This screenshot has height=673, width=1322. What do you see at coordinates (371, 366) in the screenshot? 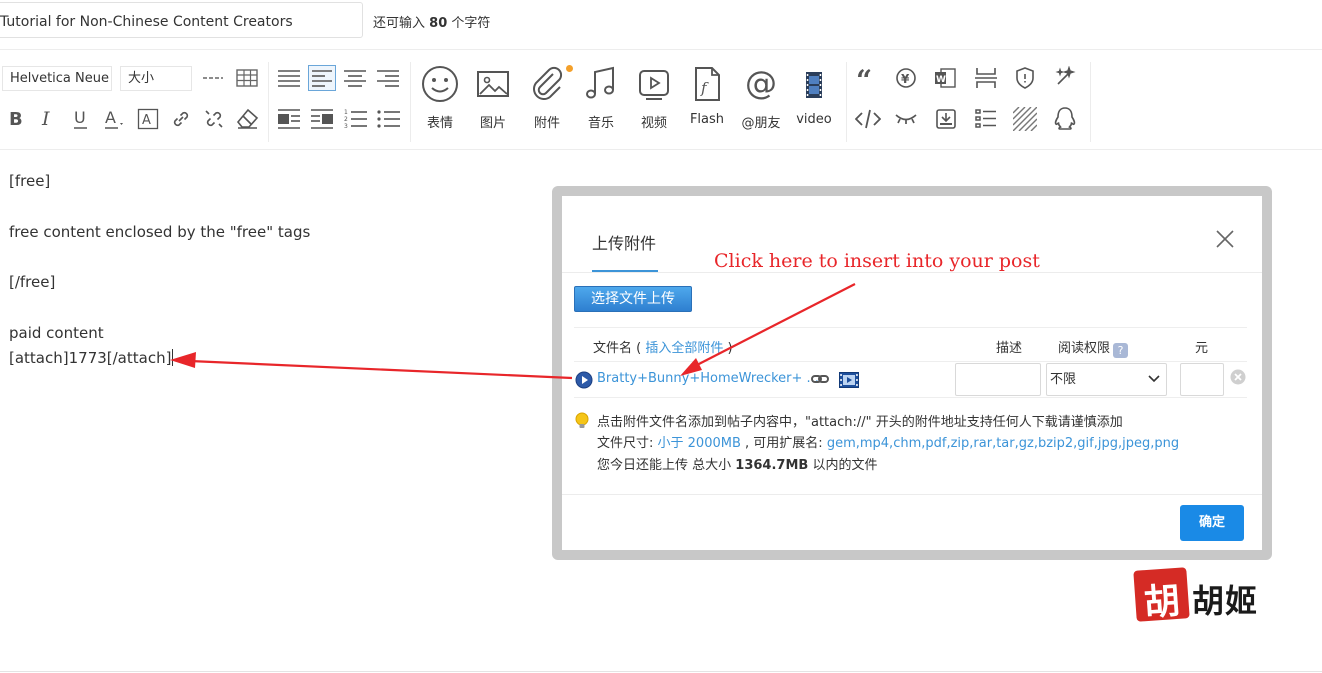
I see `arrow-to-attach-tag` at bounding box center [371, 366].